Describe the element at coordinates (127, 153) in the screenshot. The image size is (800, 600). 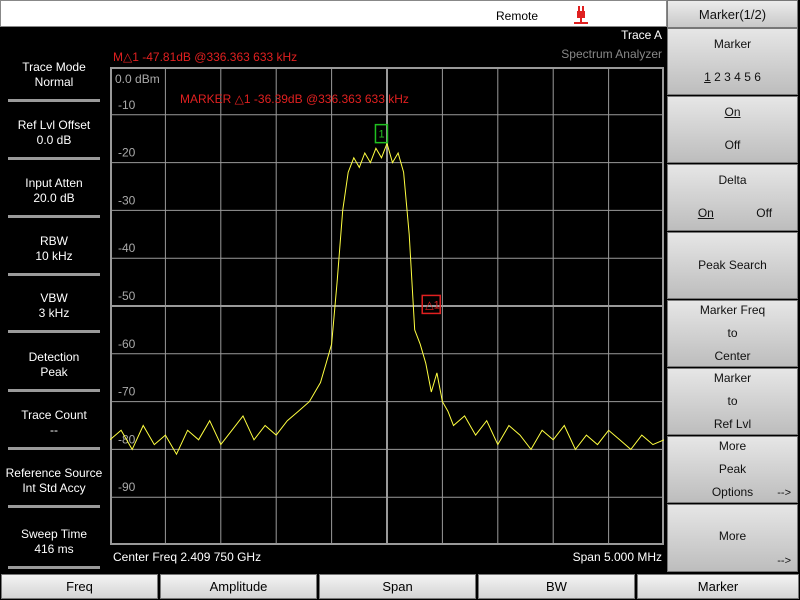
I see `y-tick-label: -20` at that location.